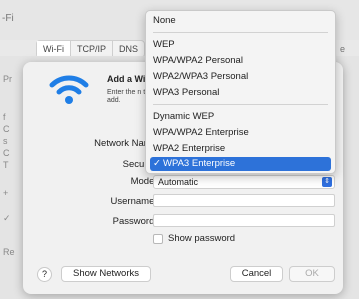  I want to click on show-password-checkbox, so click(158, 239).